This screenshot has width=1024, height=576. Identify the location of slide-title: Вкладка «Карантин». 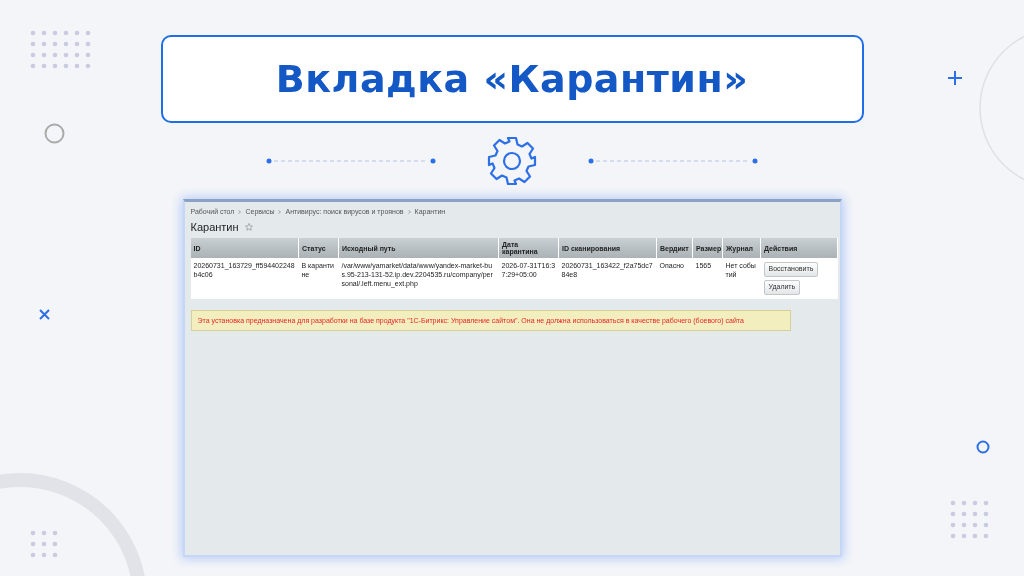
(512, 79).